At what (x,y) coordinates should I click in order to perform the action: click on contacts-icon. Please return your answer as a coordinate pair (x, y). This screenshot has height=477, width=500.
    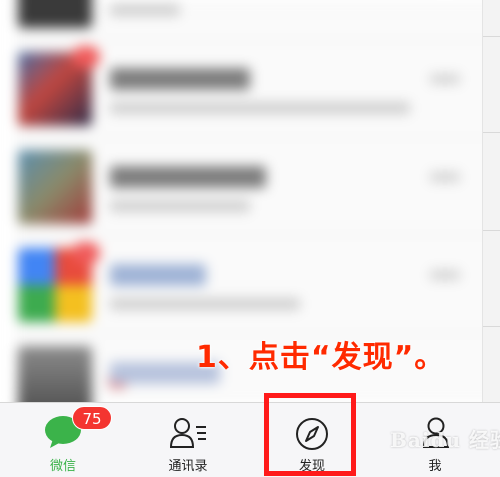
    Looking at the image, I should click on (188, 435).